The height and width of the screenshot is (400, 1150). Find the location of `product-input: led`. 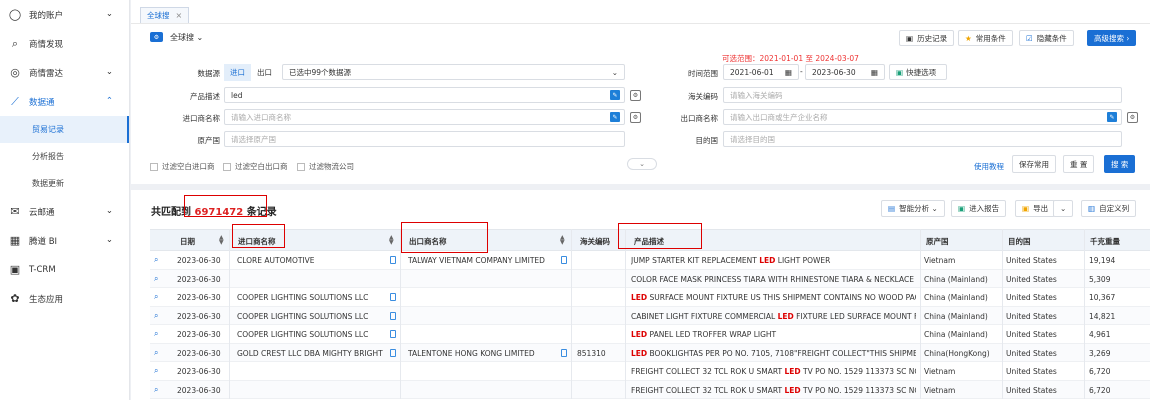

product-input: led is located at coordinates (424, 95).